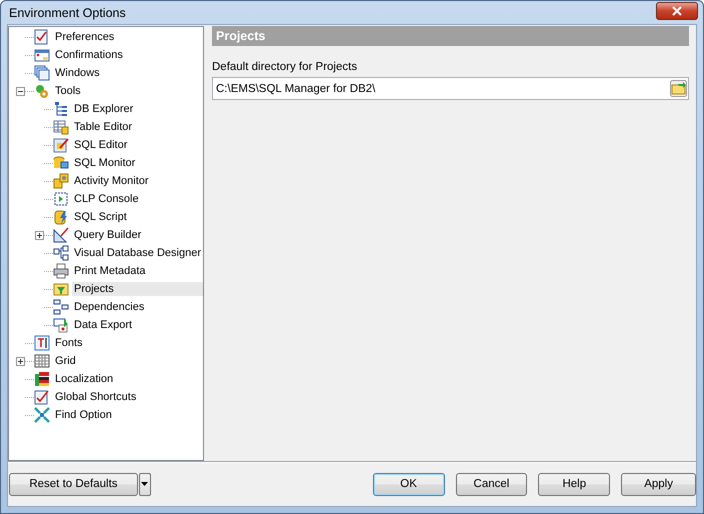 The height and width of the screenshot is (514, 704). Describe the element at coordinates (408, 484) in the screenshot. I see `ok-button: OK` at that location.